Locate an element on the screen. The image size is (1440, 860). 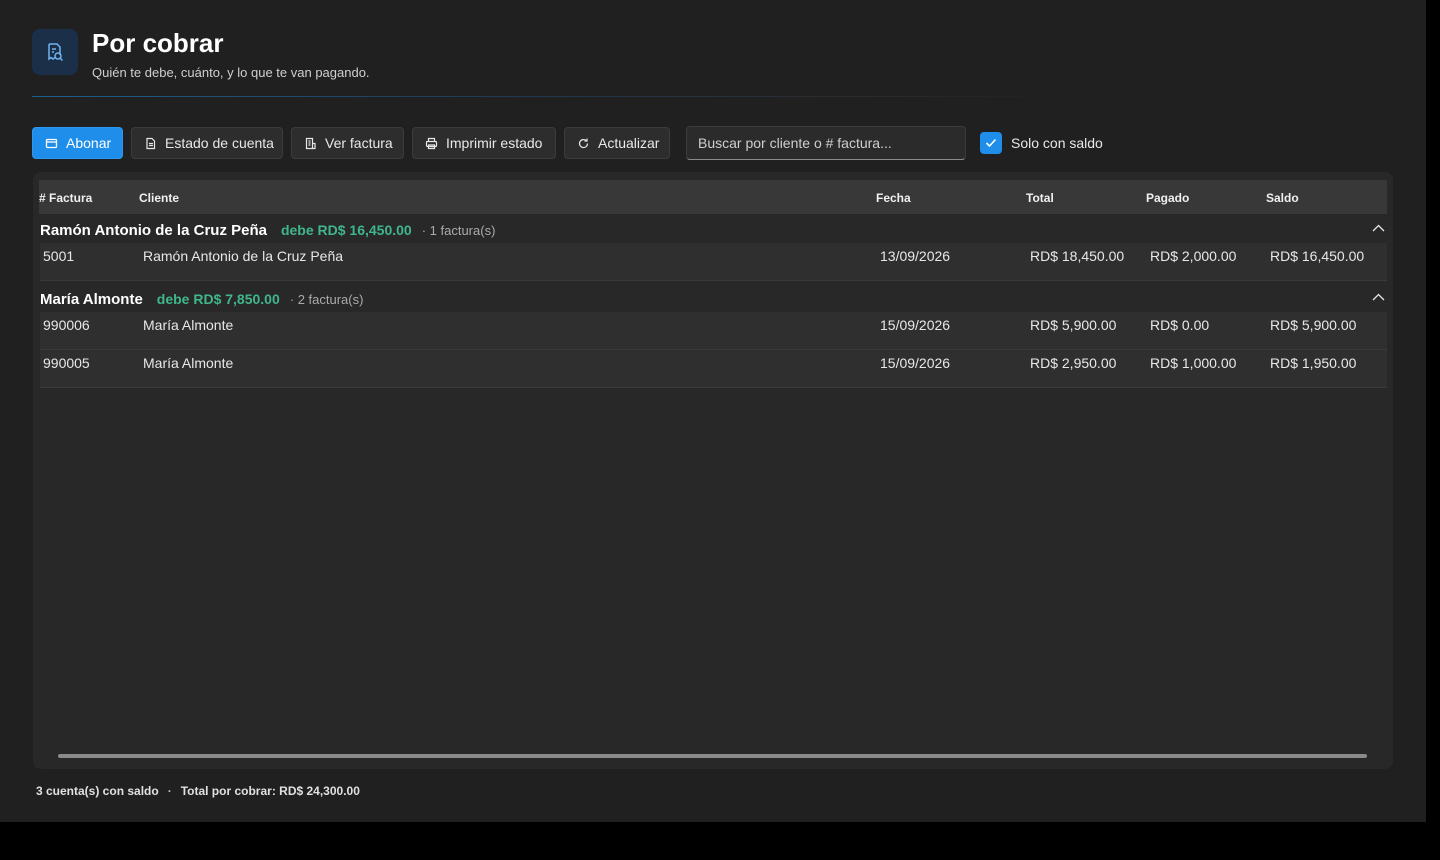
cell-total: RD$ 5,900.00 is located at coordinates (1073, 325).